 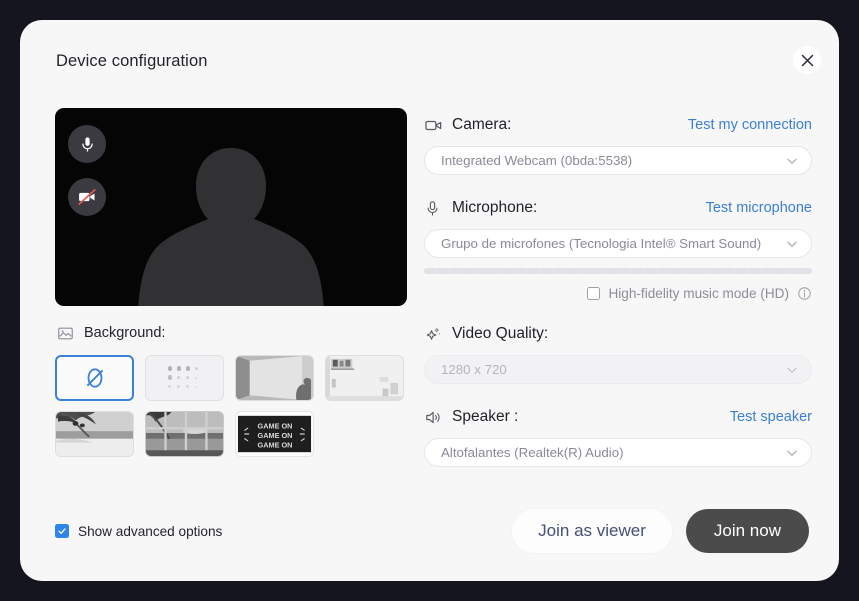 I want to click on background-option-bright-shelf, so click(x=364, y=378).